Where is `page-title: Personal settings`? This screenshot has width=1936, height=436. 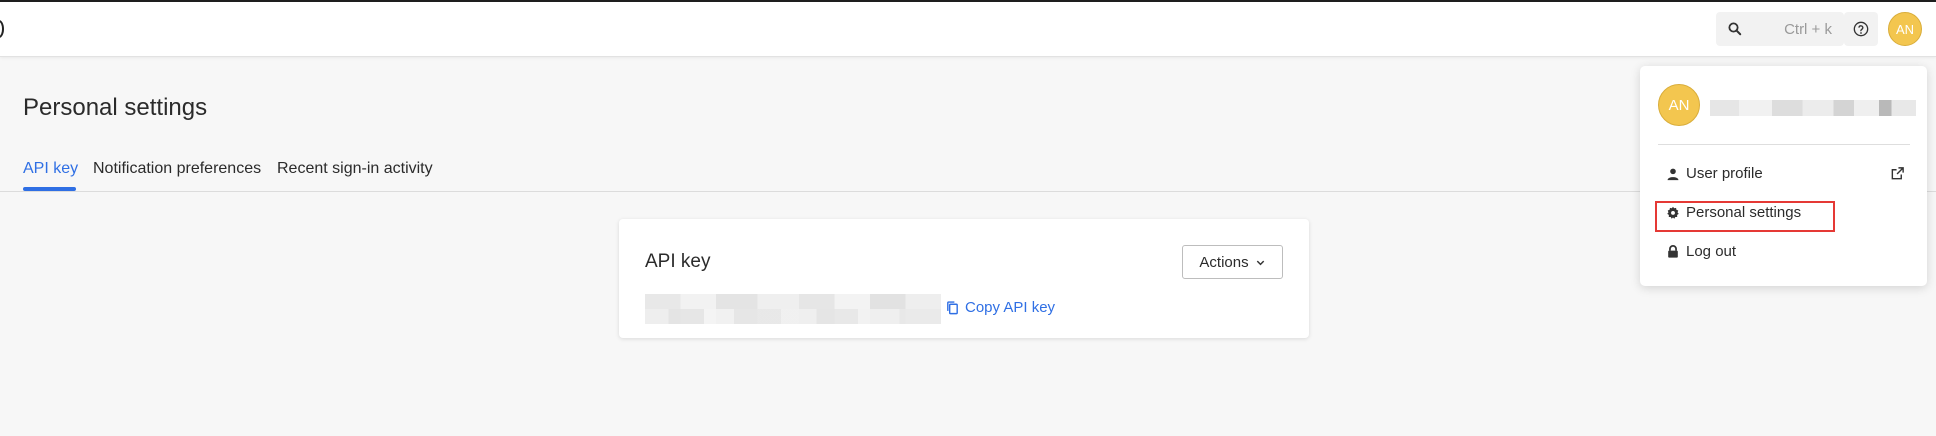 page-title: Personal settings is located at coordinates (115, 107).